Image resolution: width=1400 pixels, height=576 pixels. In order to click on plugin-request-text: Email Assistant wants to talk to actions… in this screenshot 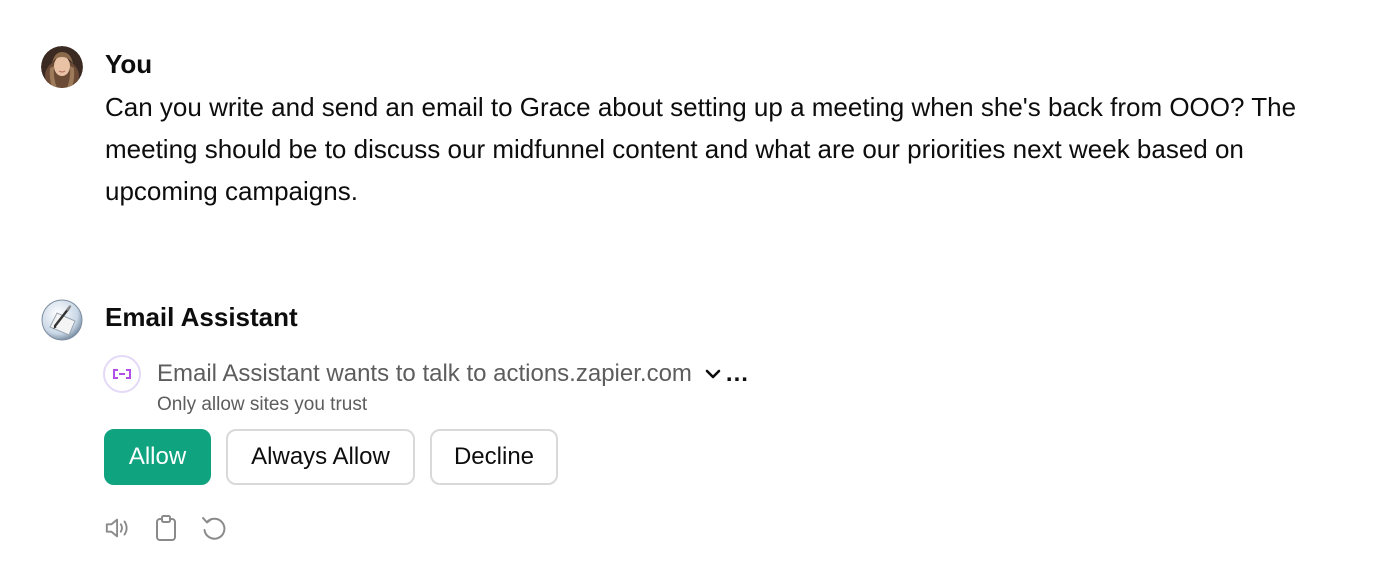, I will do `click(424, 373)`.